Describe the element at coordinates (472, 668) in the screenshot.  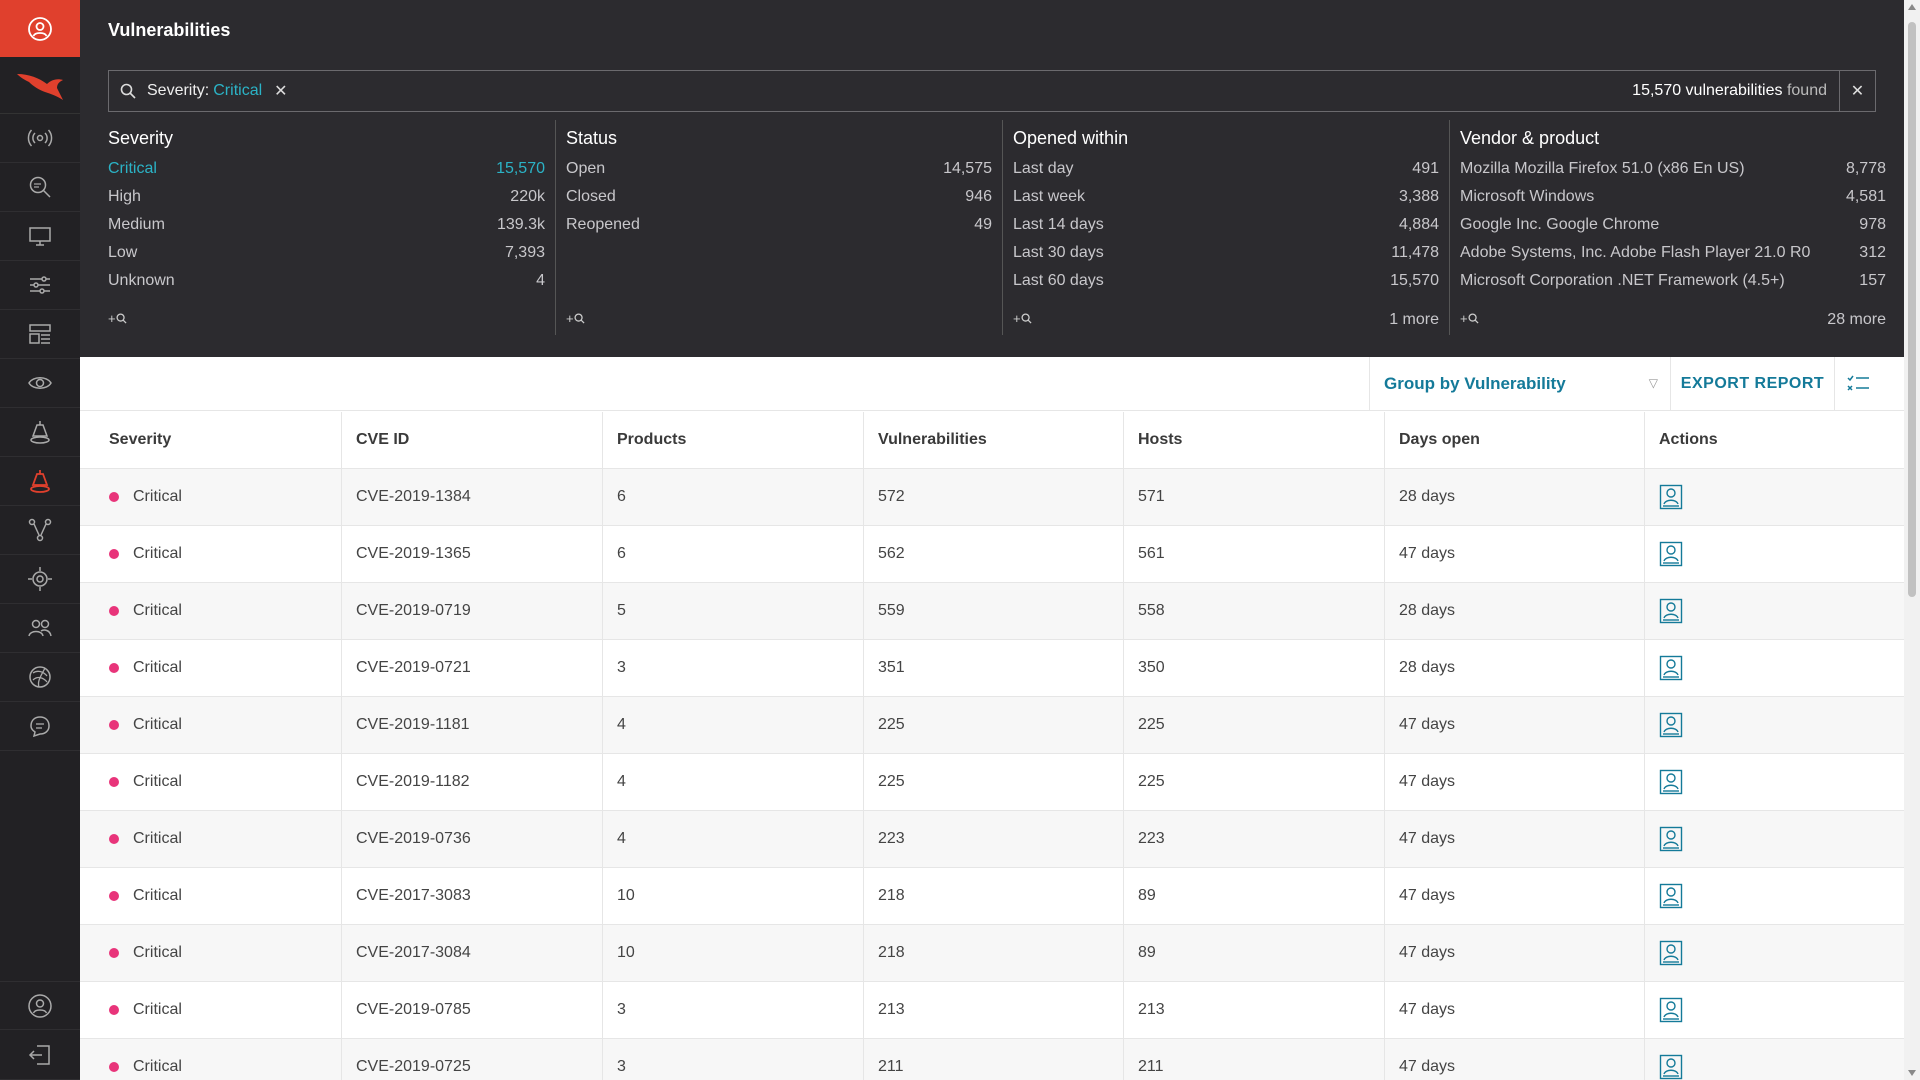
I see `cve-id-cell: CVE-2019-0721` at that location.